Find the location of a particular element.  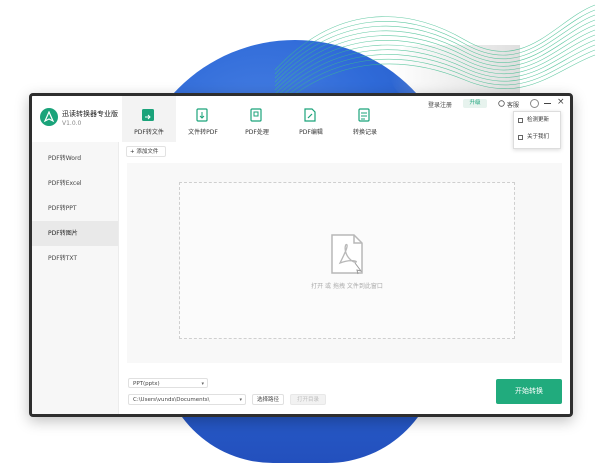

customer-service-link: 客服 is located at coordinates (513, 104).